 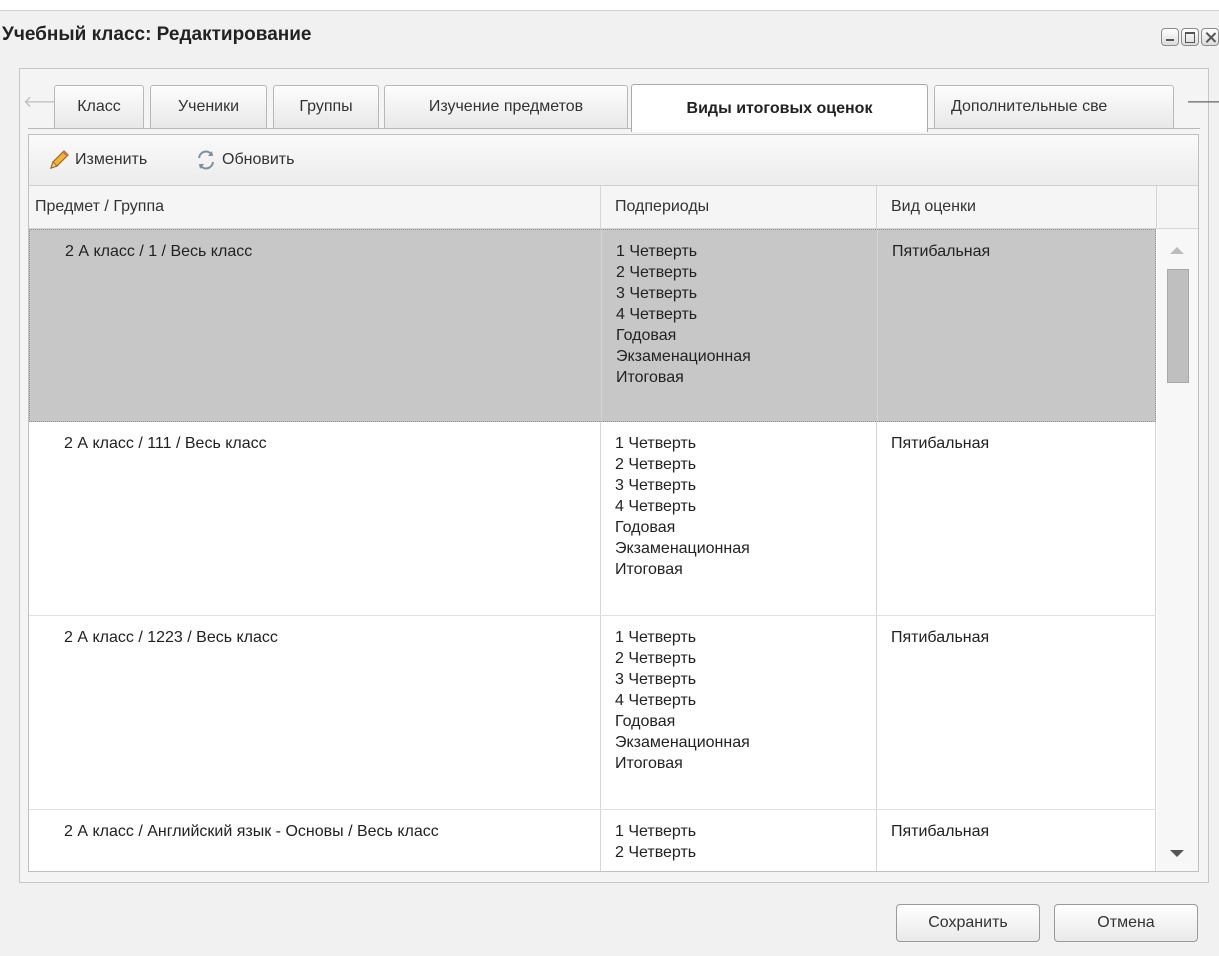 What do you see at coordinates (59, 160) in the screenshot?
I see `pencil-icon` at bounding box center [59, 160].